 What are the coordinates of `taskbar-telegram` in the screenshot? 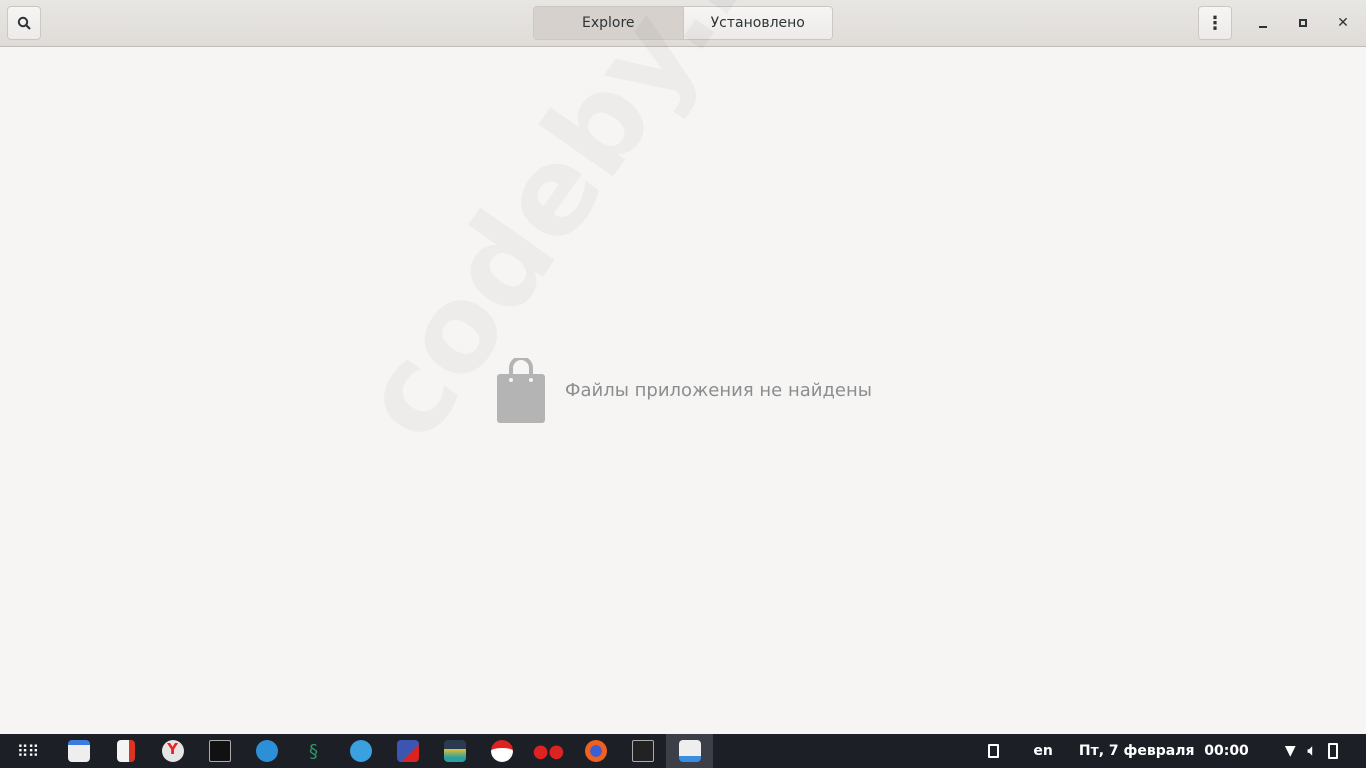 It's located at (360, 751).